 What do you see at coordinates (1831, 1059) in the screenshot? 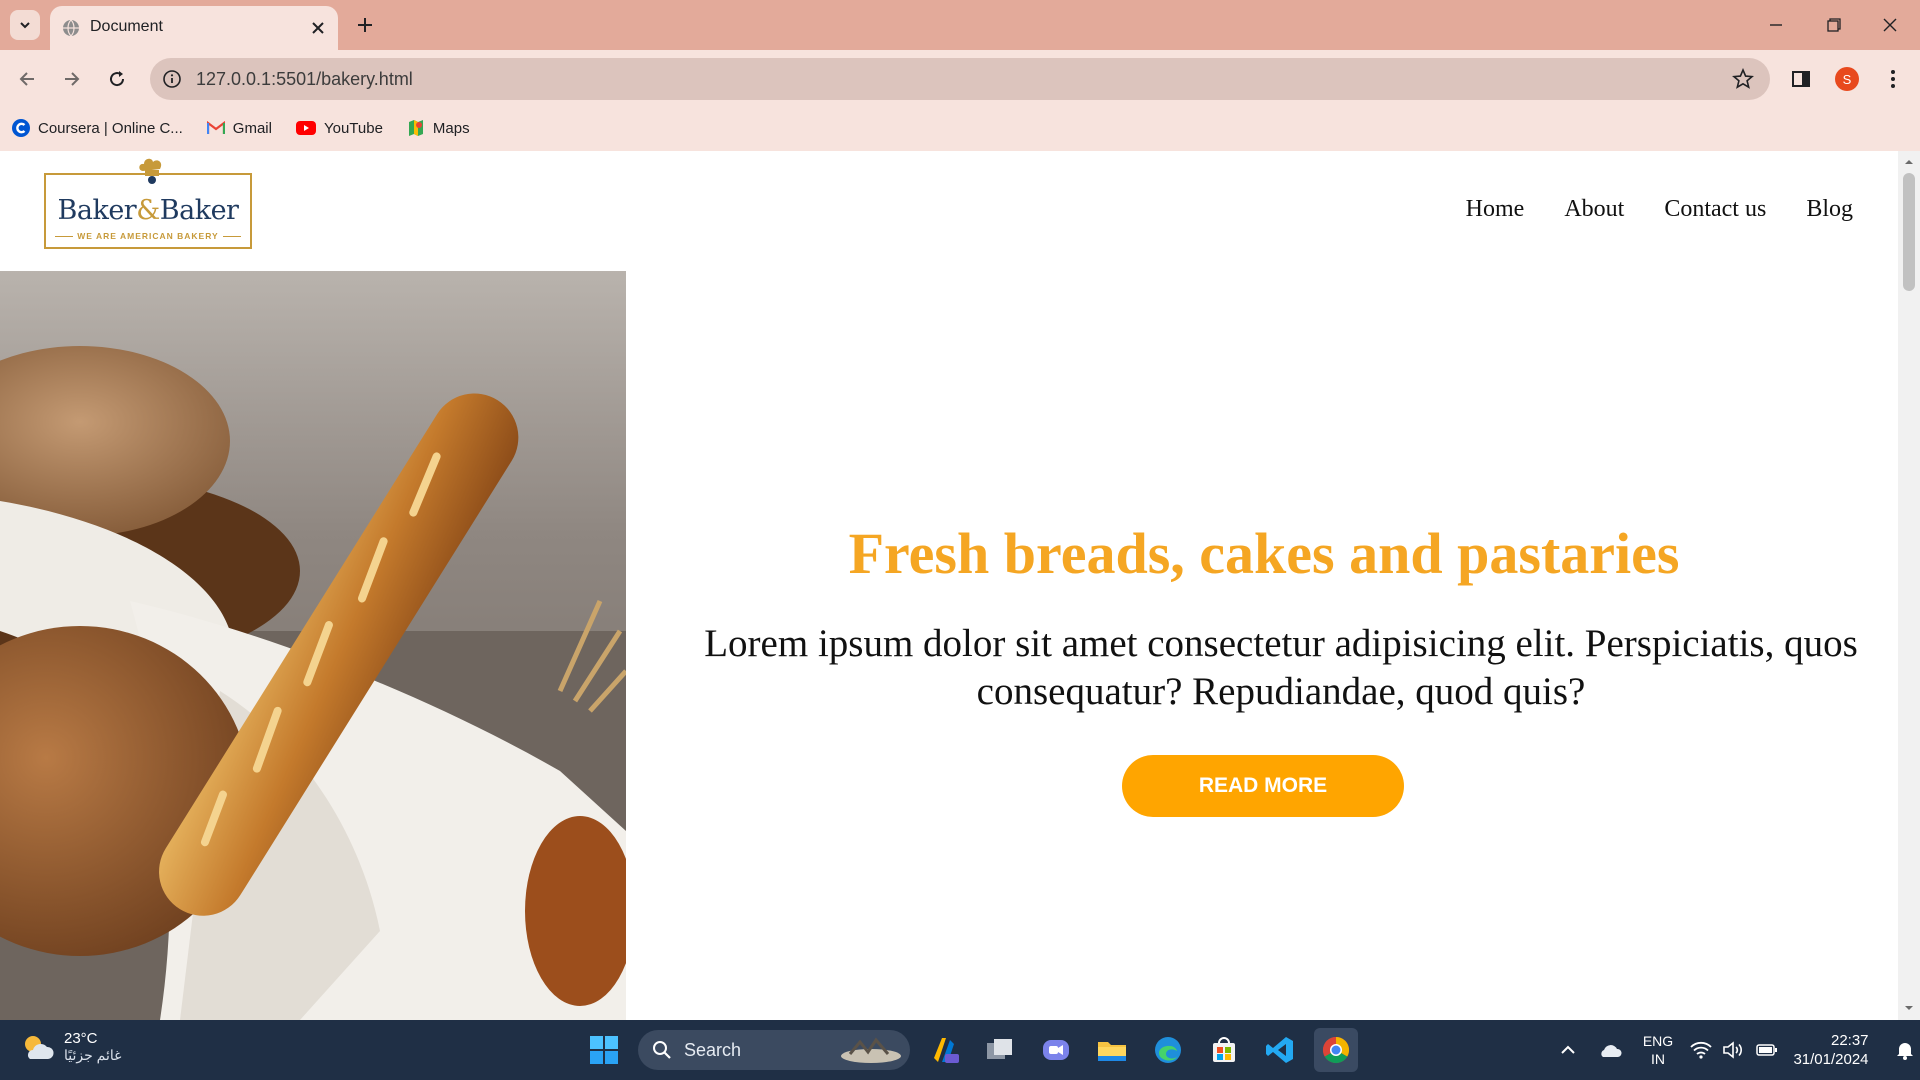
I see `clock-date: 31/01/2024` at bounding box center [1831, 1059].